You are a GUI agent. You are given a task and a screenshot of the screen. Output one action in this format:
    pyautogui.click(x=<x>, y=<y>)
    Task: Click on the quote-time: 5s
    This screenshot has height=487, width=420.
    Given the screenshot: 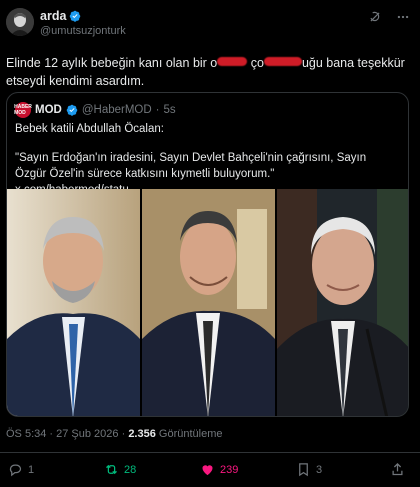 What is the action you would take?
    pyautogui.click(x=169, y=110)
    